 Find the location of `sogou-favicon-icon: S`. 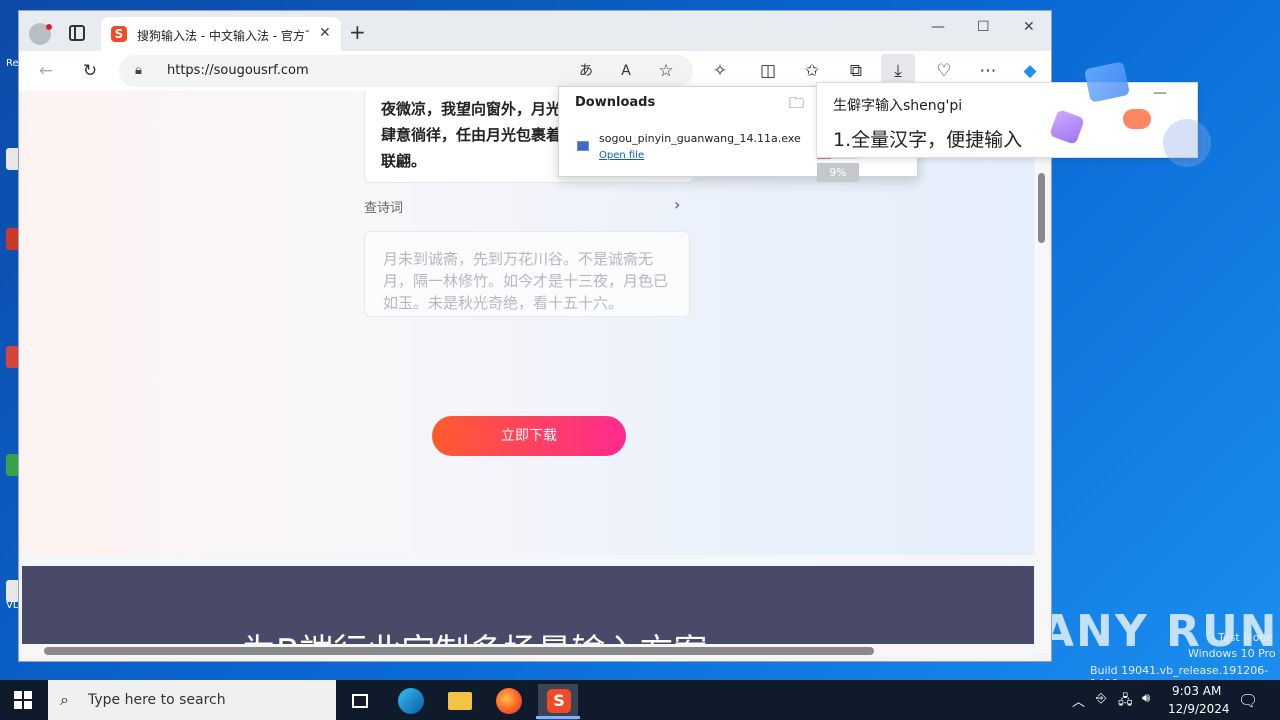

sogou-favicon-icon: S is located at coordinates (119, 34).